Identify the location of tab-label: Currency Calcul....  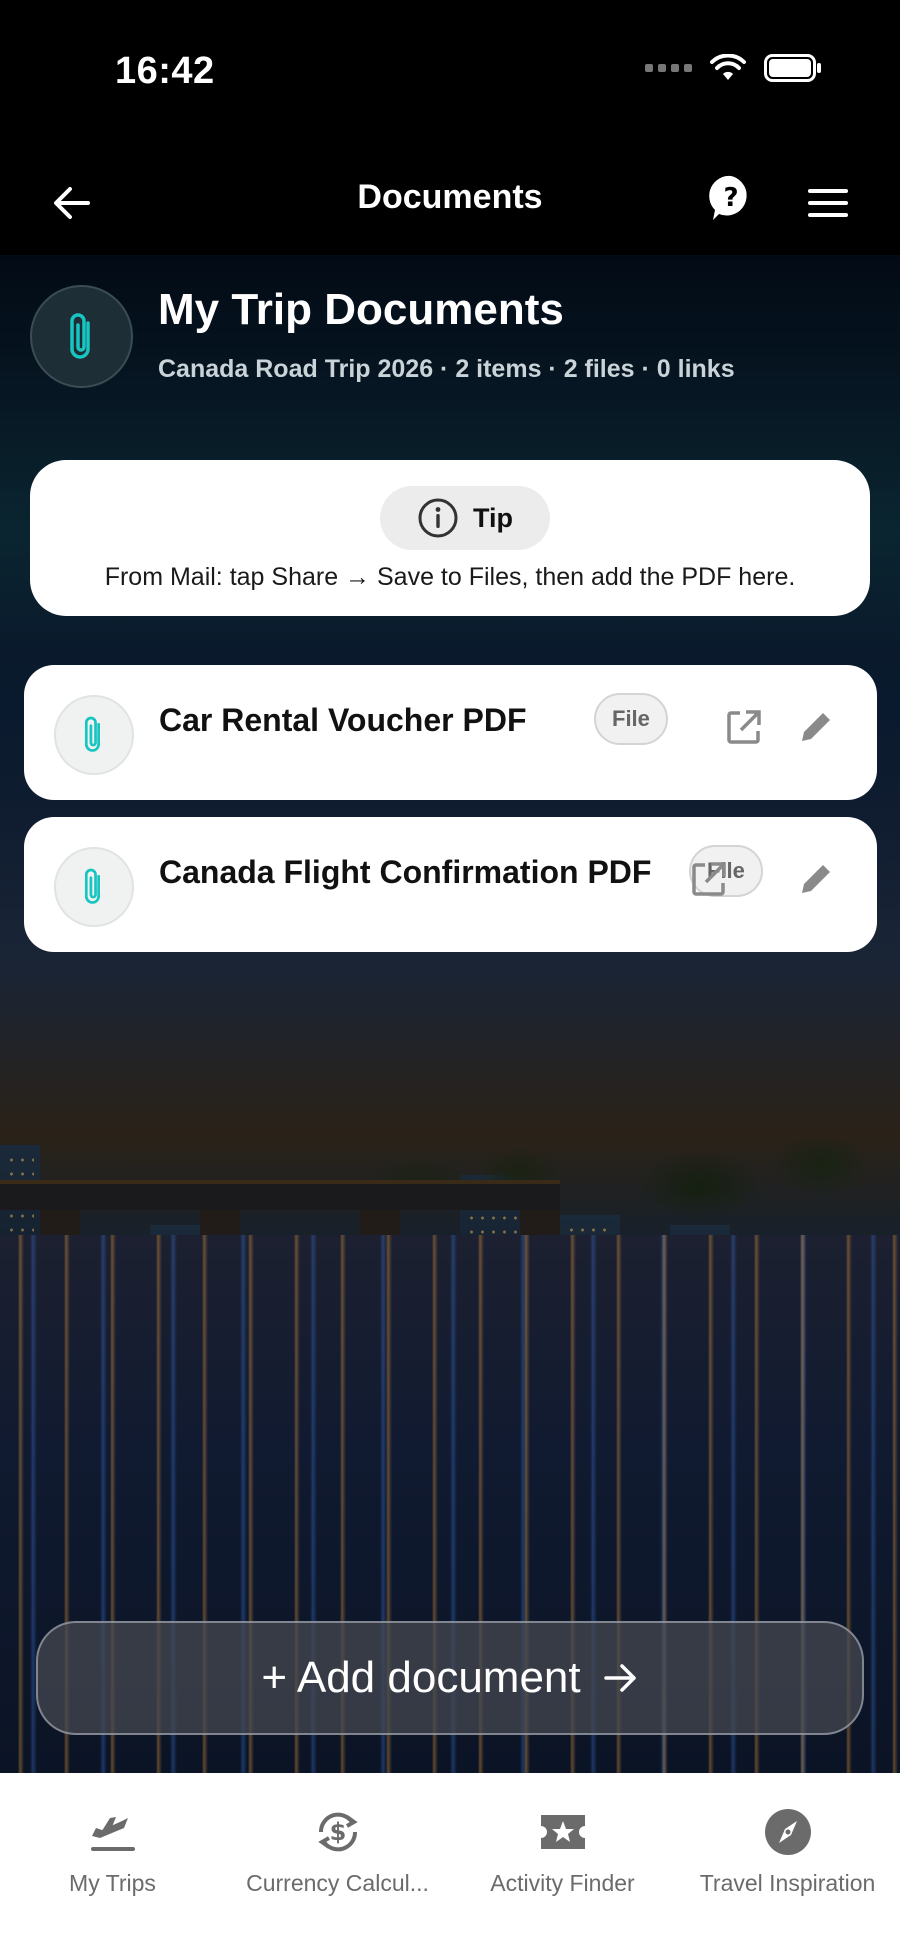
(337, 1883).